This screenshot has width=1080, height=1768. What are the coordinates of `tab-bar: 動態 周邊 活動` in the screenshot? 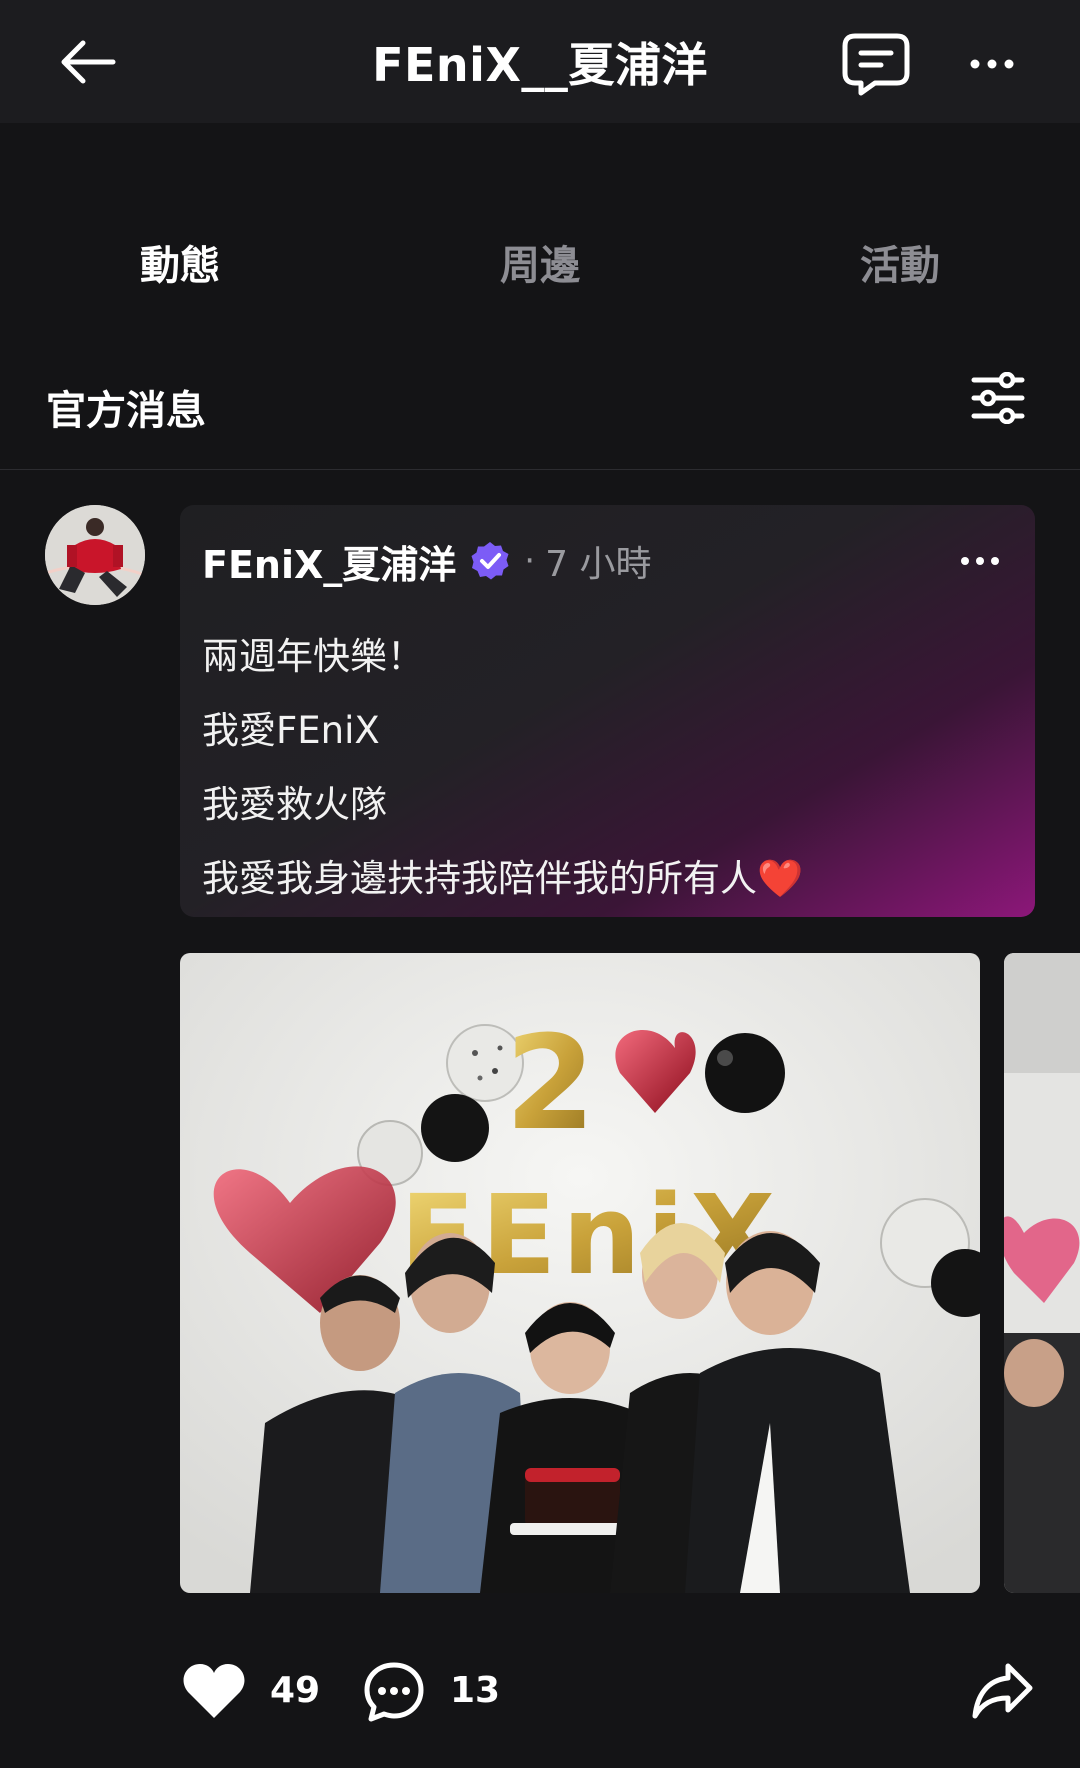 It's located at (540, 223).